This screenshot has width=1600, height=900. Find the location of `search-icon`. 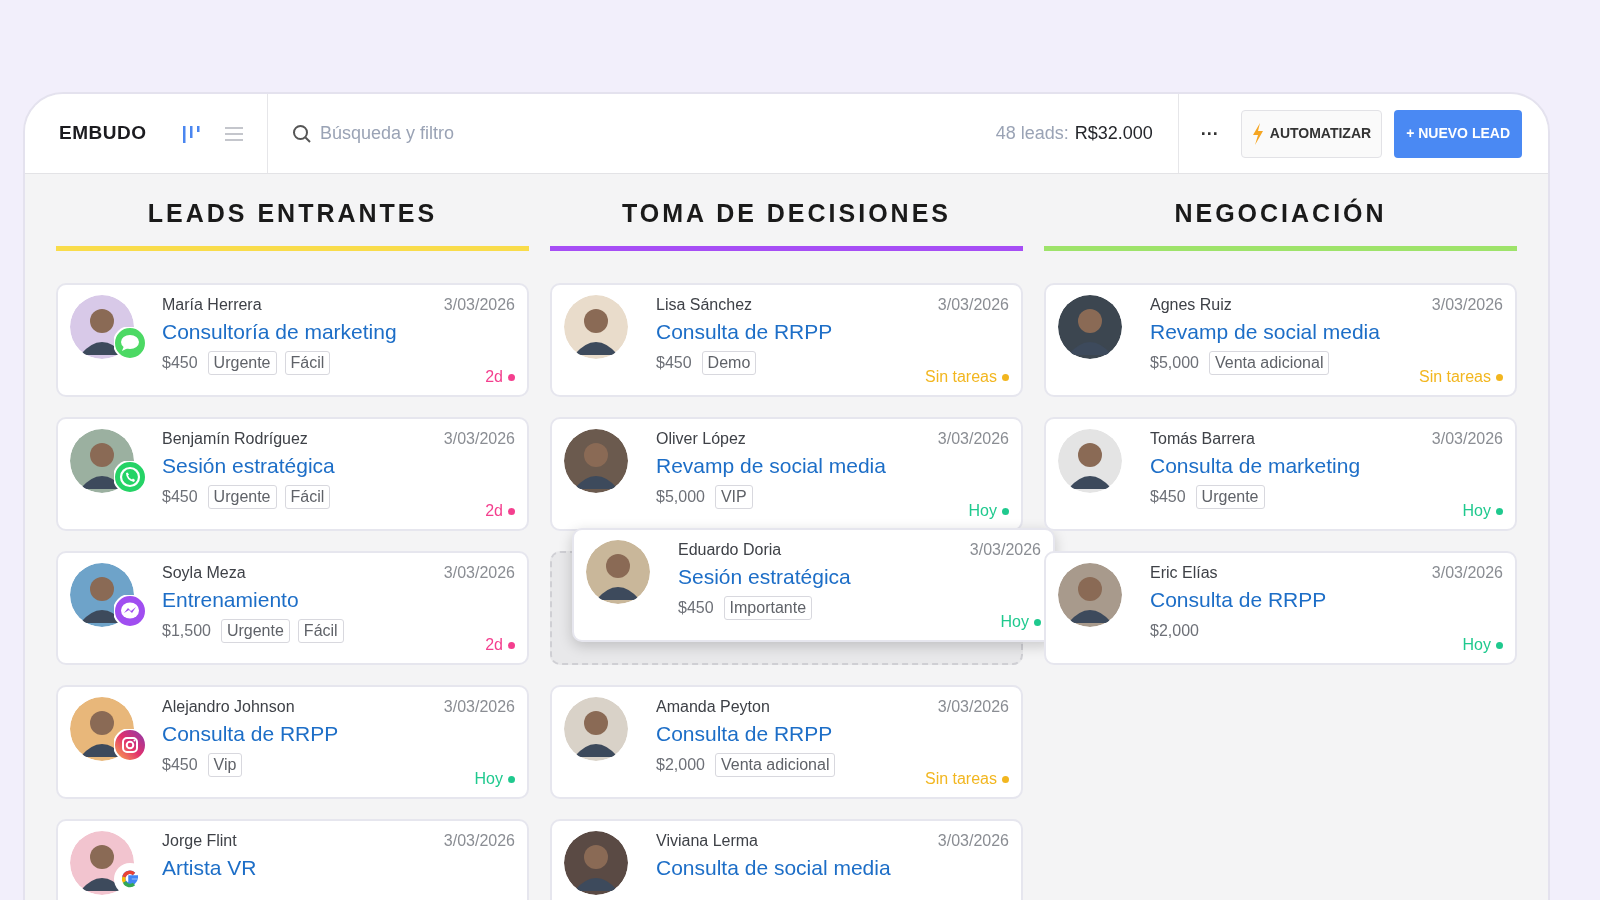

search-icon is located at coordinates (302, 133).